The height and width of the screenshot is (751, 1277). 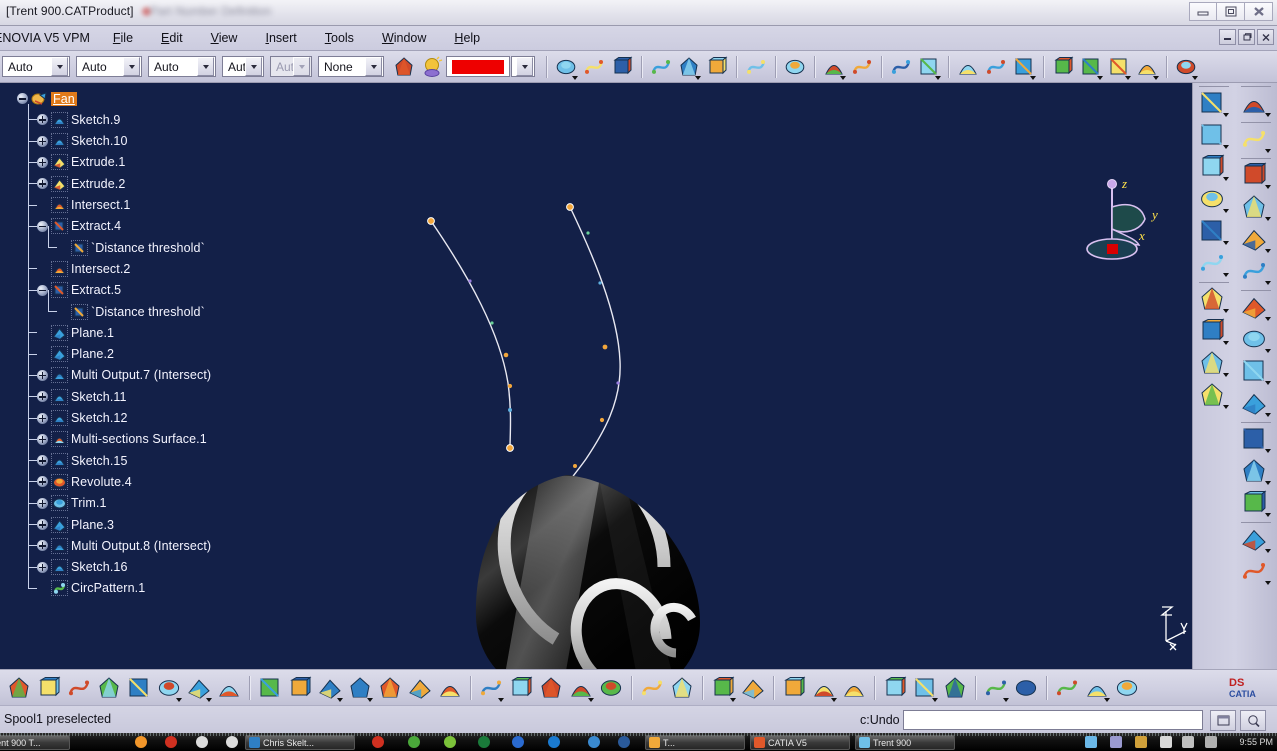 What do you see at coordinates (929, 67) in the screenshot?
I see `analysis-icon` at bounding box center [929, 67].